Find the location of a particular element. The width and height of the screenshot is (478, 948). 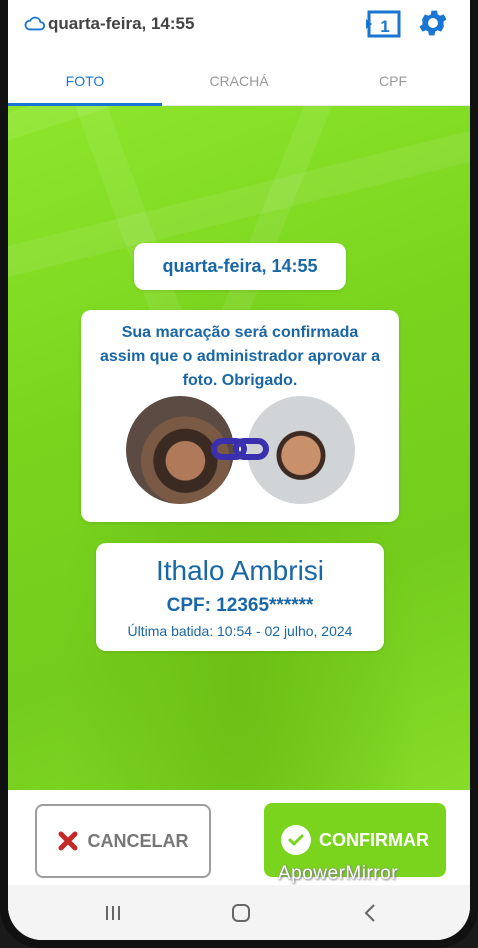

slides-icon: 1 is located at coordinates (384, 24).